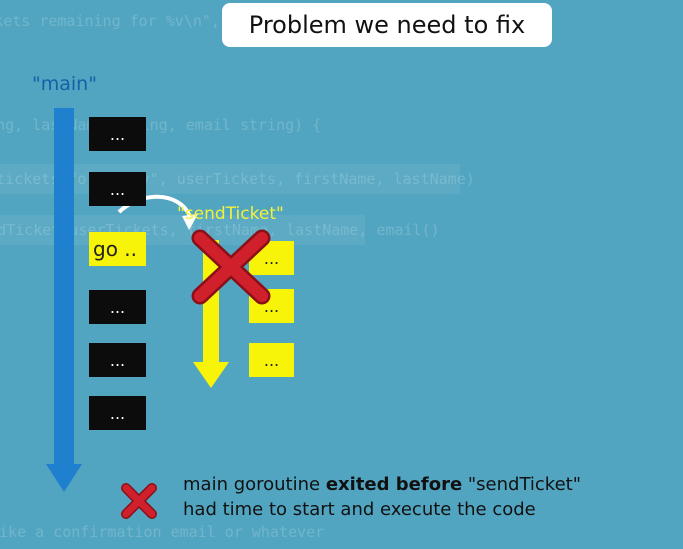 This screenshot has width=683, height=549. Describe the element at coordinates (254, 484) in the screenshot. I see `caption-text: main goroutine` at that location.